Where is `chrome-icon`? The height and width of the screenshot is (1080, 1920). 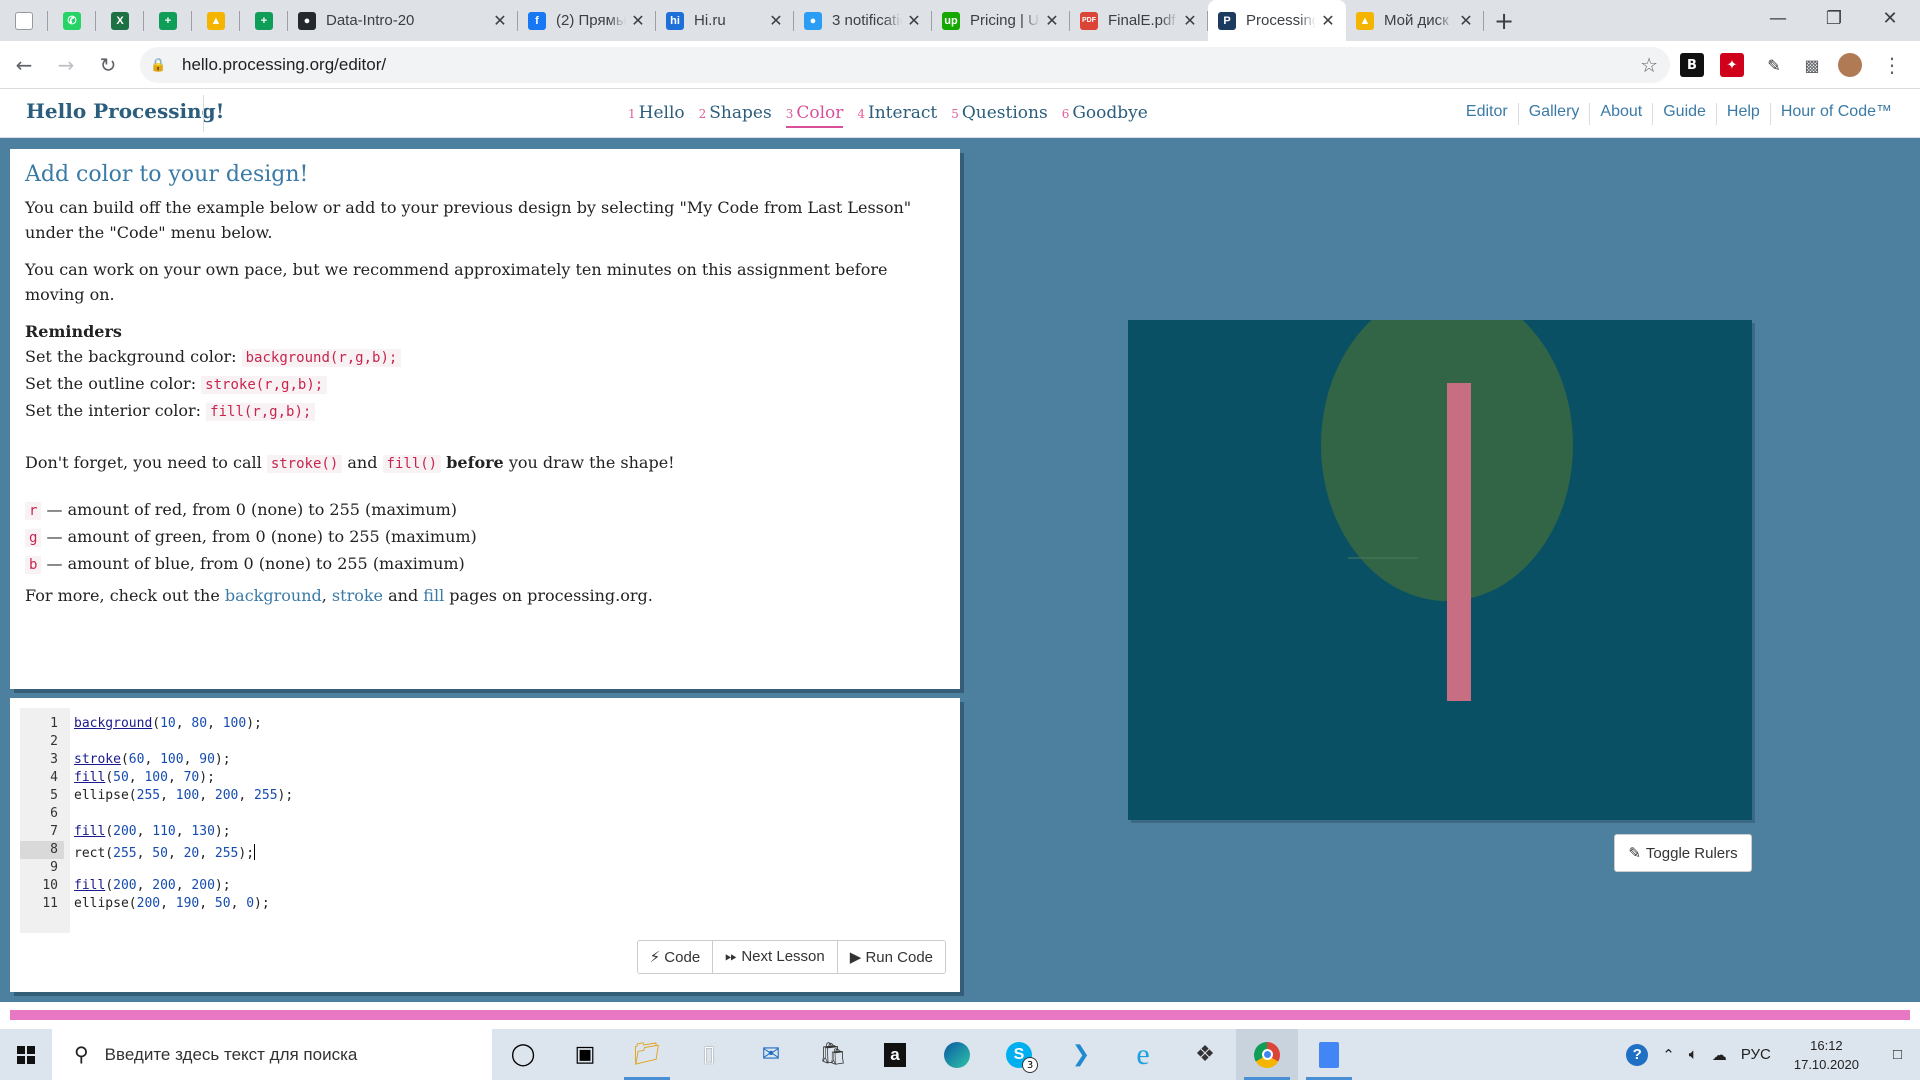 chrome-icon is located at coordinates (1267, 1054).